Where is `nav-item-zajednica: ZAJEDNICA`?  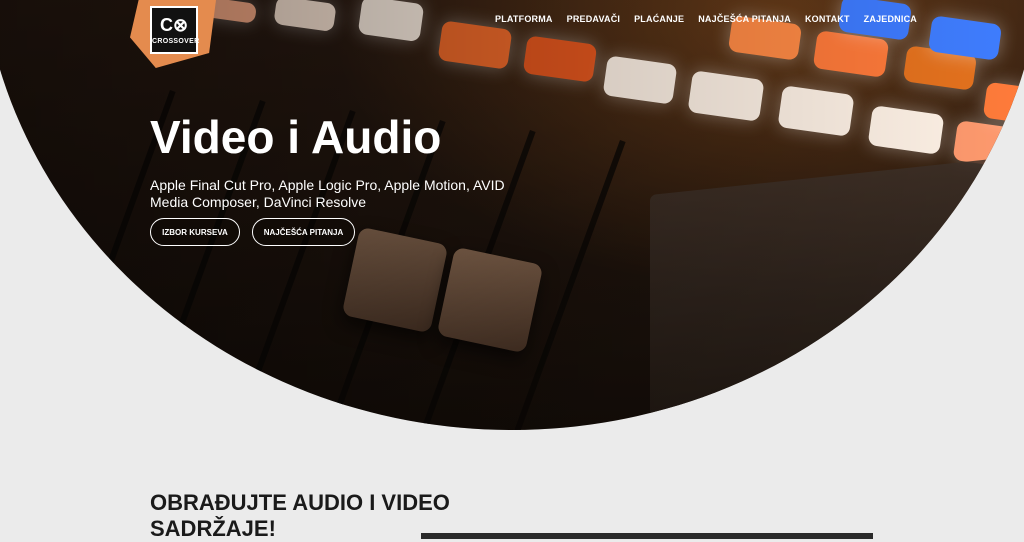
nav-item-zajednica: ZAJEDNICA is located at coordinates (890, 19).